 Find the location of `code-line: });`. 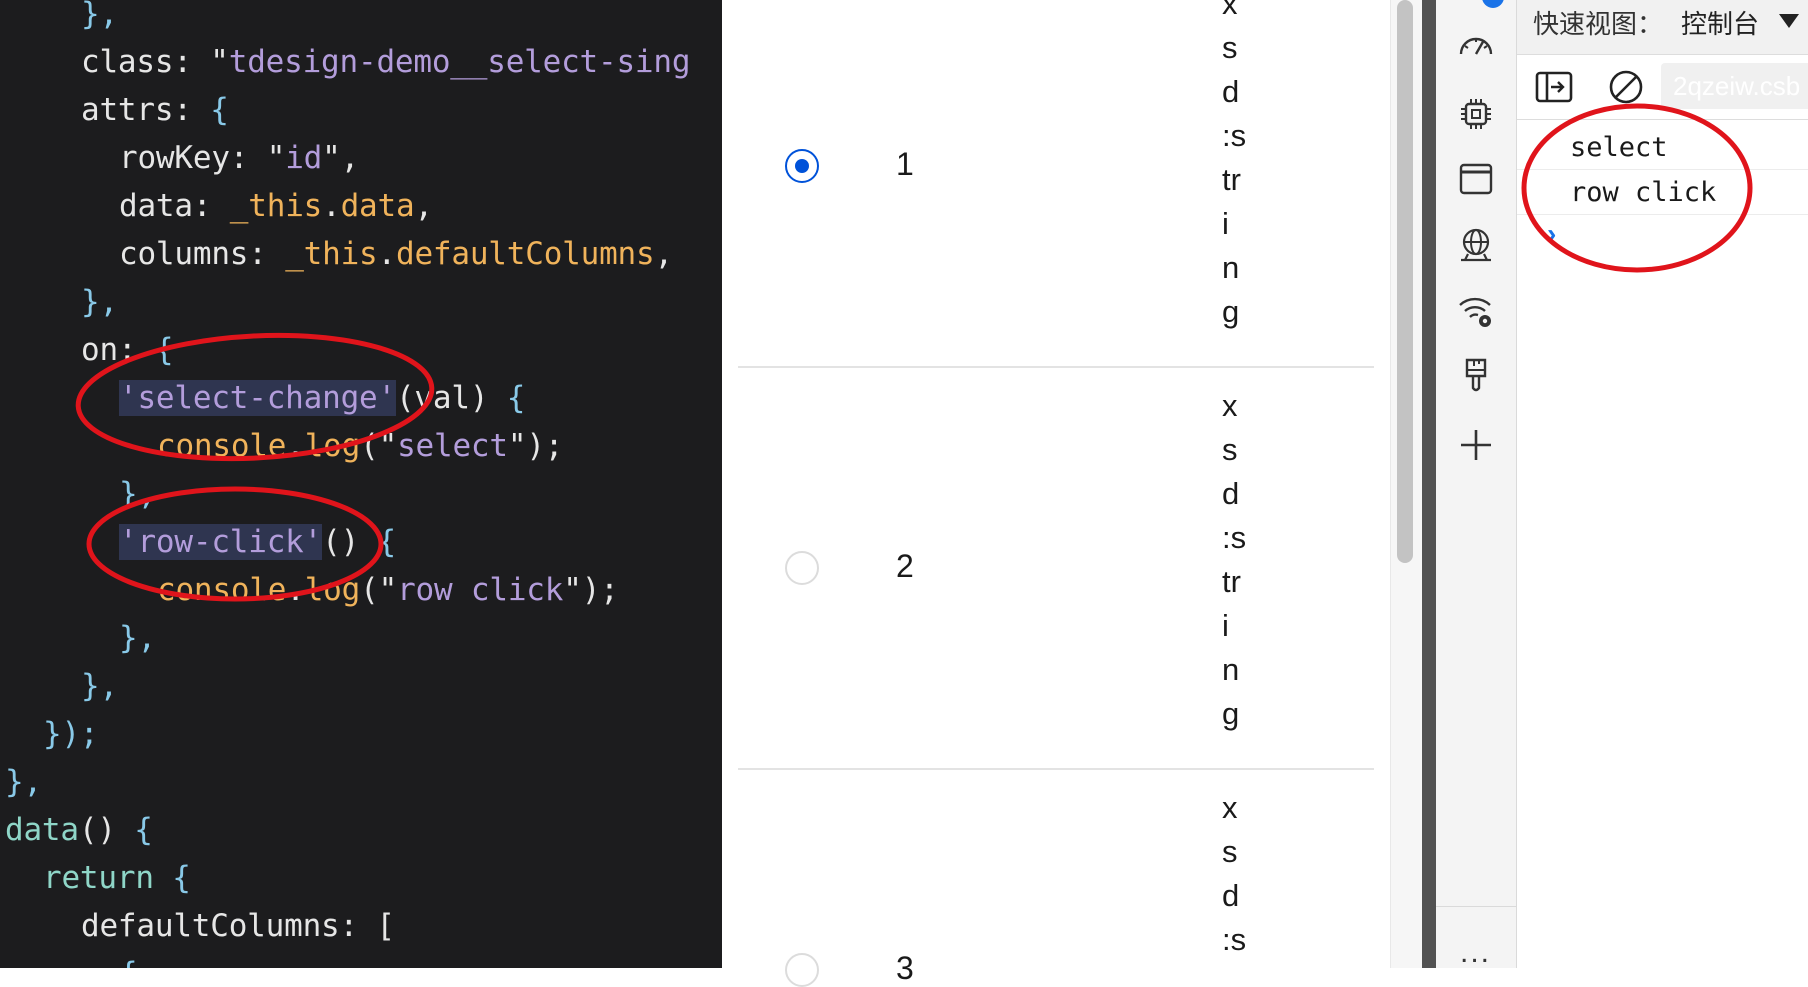

code-line: }); is located at coordinates (71, 734).